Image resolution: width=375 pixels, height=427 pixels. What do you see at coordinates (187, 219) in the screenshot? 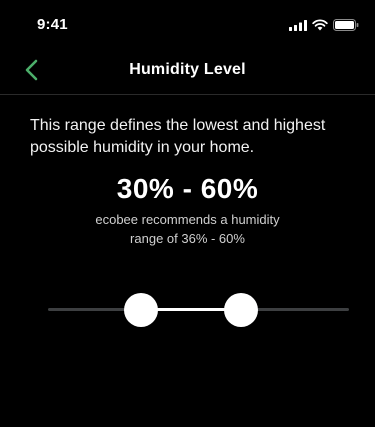
I see `recommendation-line-1: ecobee recommends a humidity` at bounding box center [187, 219].